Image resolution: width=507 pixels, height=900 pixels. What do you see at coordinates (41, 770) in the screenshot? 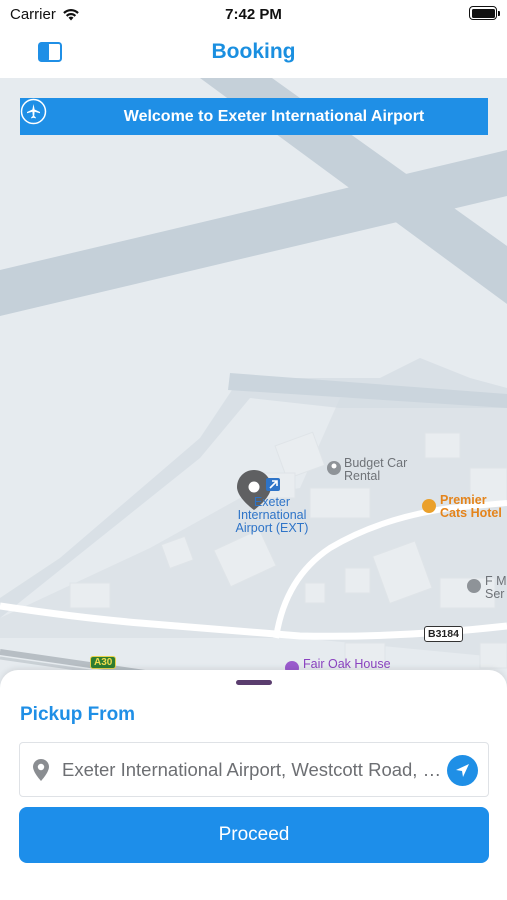
I see `location-pin-icon` at bounding box center [41, 770].